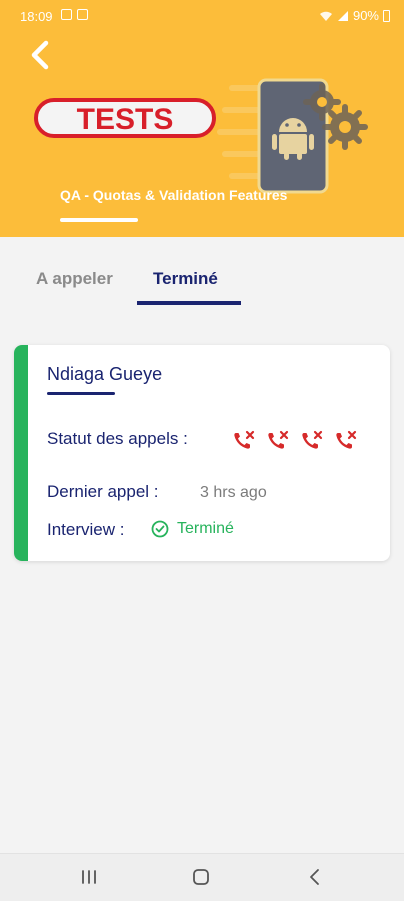  Describe the element at coordinates (185, 279) in the screenshot. I see `tab-termine: Terminé` at that location.